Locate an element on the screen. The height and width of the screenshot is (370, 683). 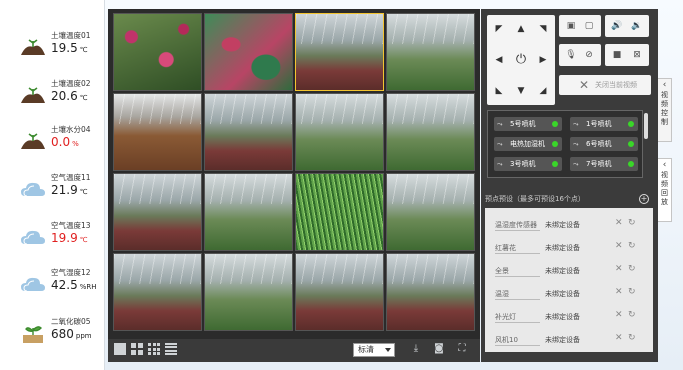
preset-name: 红薯花 is located at coordinates (517, 248).